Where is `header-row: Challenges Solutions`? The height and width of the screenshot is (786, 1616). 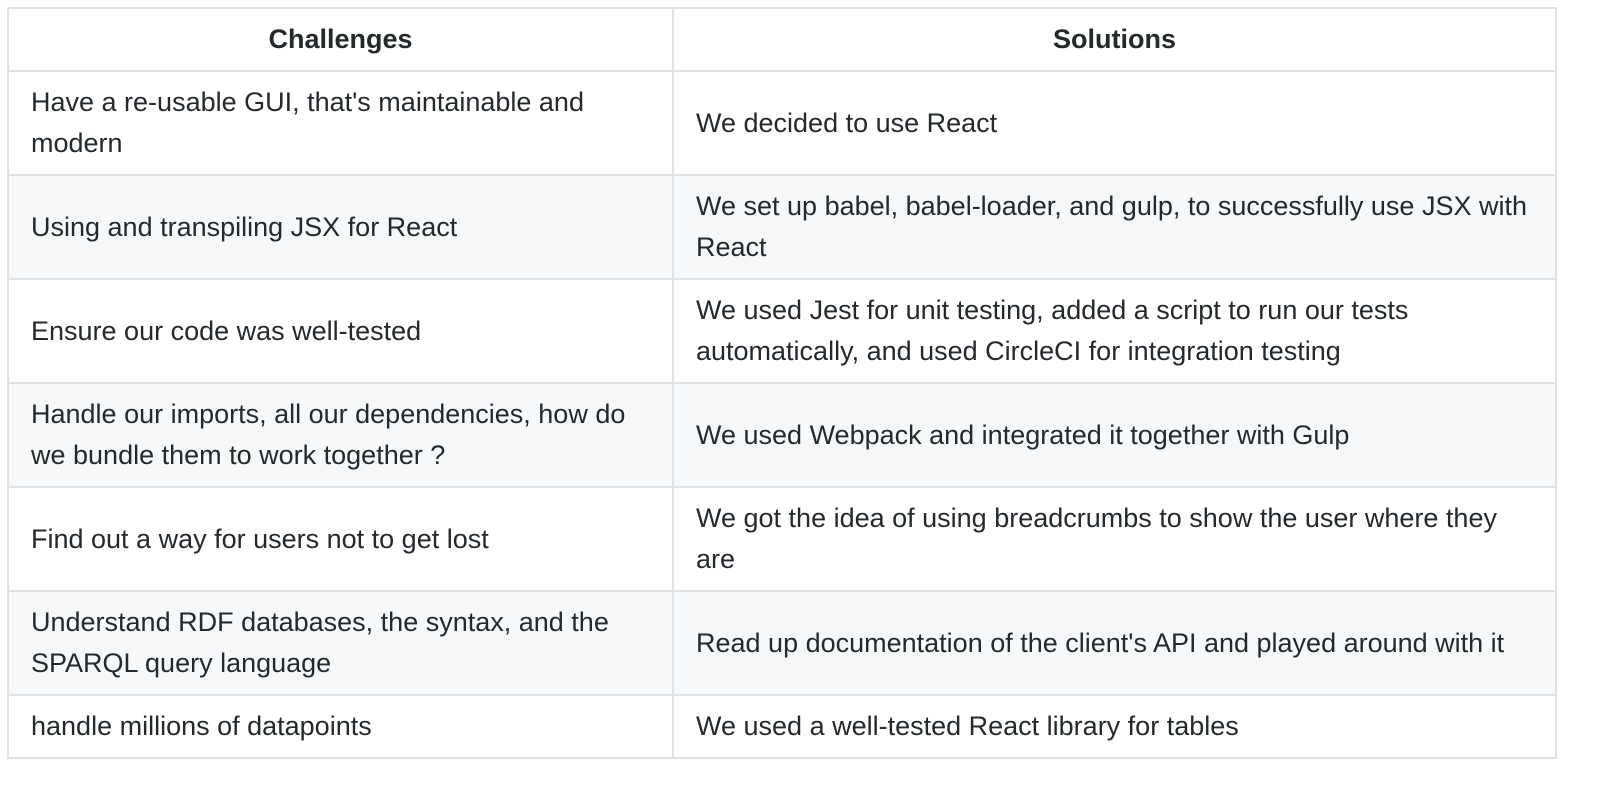
header-row: Challenges Solutions is located at coordinates (782, 39).